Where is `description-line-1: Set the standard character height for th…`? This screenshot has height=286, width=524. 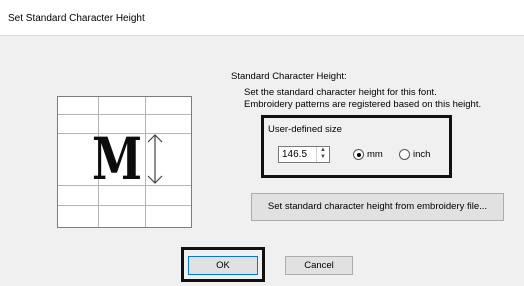 description-line-1: Set the standard character height for th… is located at coordinates (340, 92).